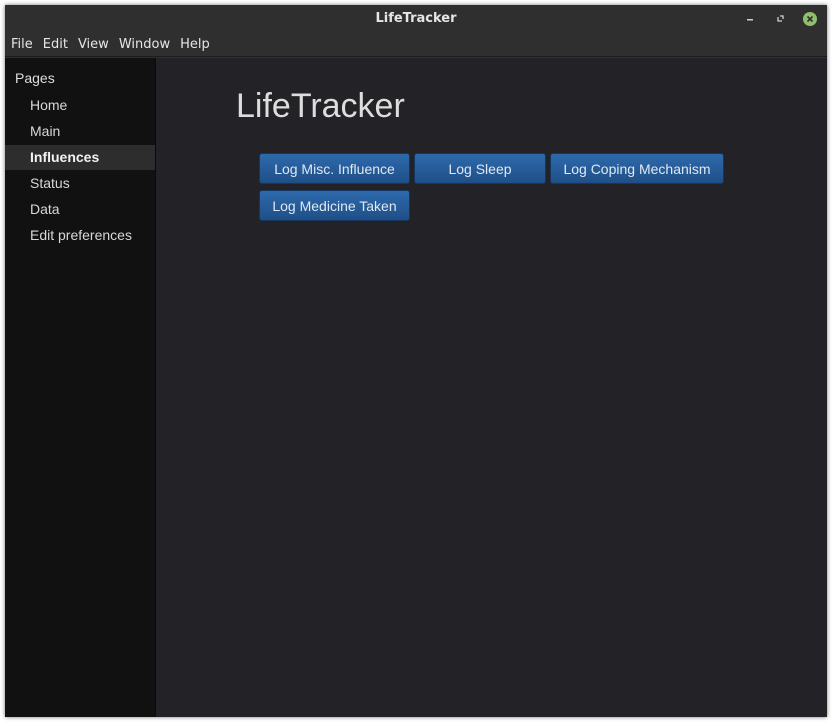 Image resolution: width=836 pixels, height=726 pixels. What do you see at coordinates (55, 44) in the screenshot?
I see `menu-edit: Edit` at bounding box center [55, 44].